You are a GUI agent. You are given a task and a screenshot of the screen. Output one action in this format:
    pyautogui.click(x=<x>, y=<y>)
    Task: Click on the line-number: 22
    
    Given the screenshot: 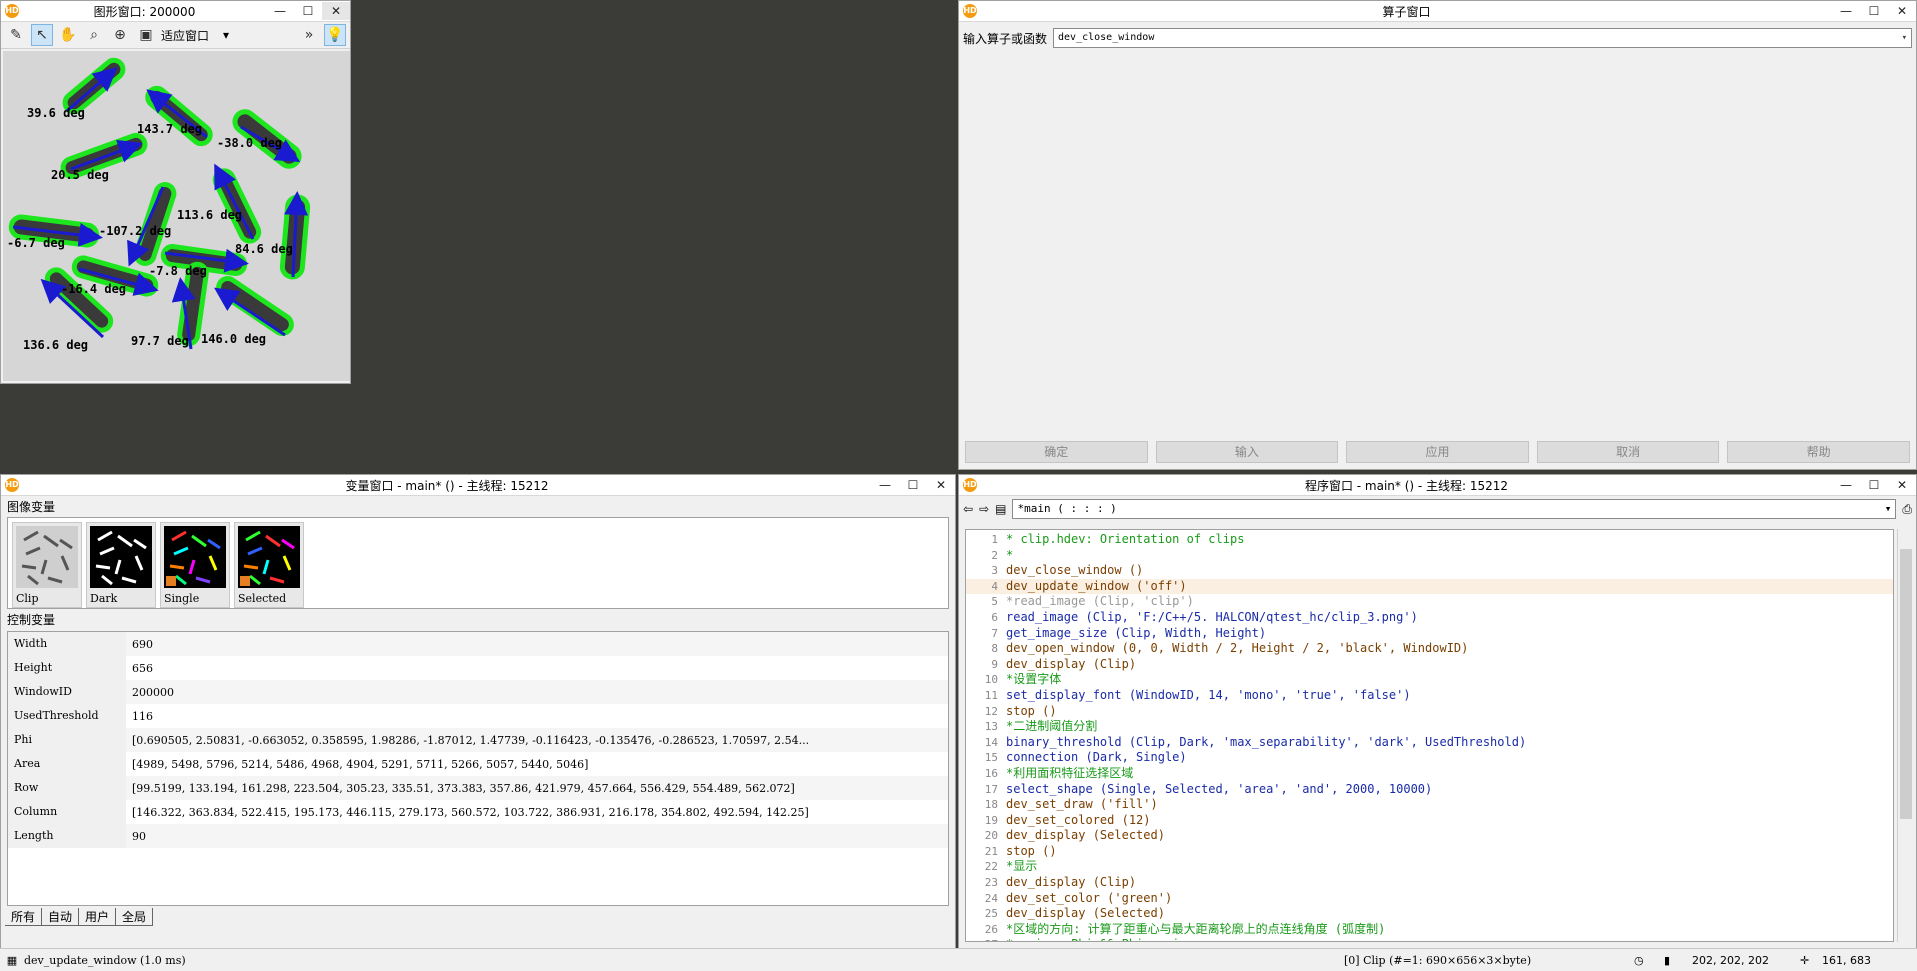 What is the action you would take?
    pyautogui.click(x=991, y=867)
    